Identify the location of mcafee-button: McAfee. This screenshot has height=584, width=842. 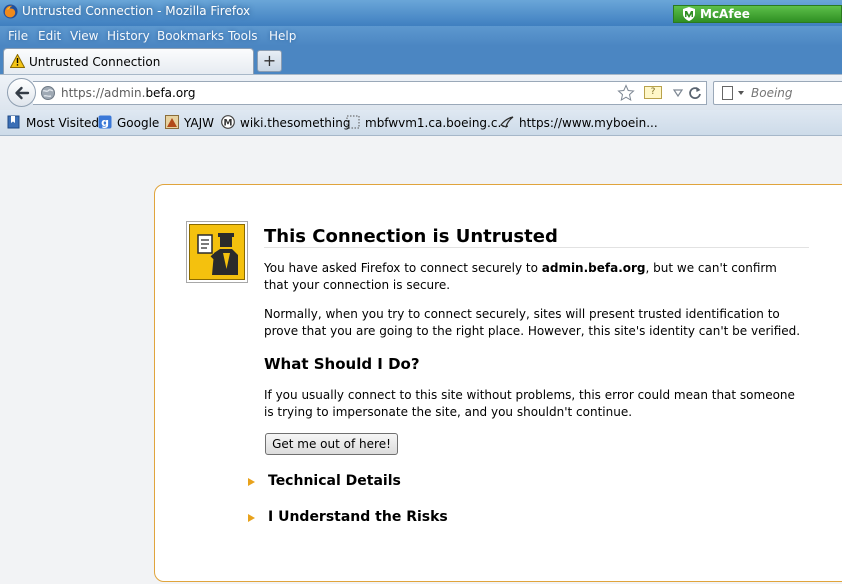
(757, 14).